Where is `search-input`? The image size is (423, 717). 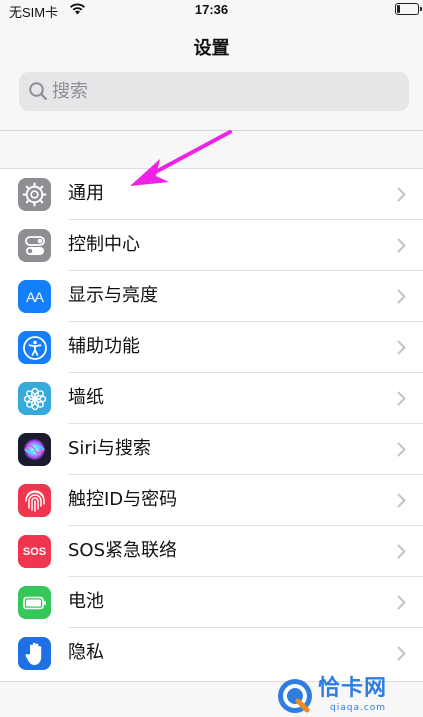
search-input is located at coordinates (222, 91).